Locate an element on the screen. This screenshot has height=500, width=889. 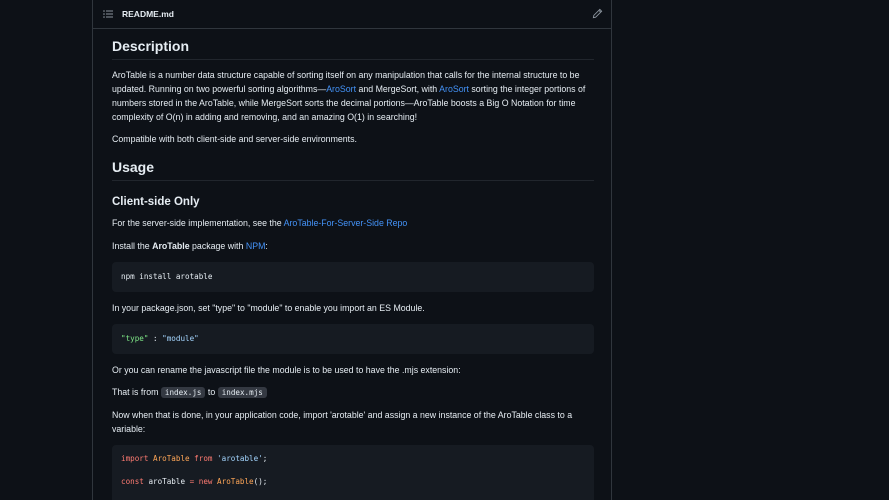
class-name-2: AroTable is located at coordinates (235, 481).